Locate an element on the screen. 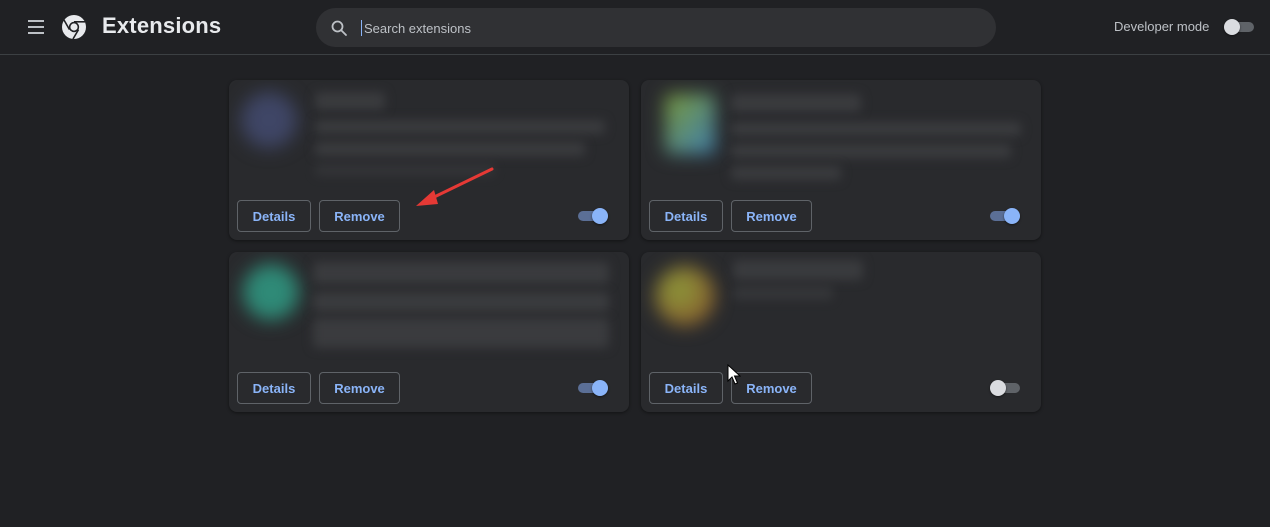  search-bar is located at coordinates (656, 27).